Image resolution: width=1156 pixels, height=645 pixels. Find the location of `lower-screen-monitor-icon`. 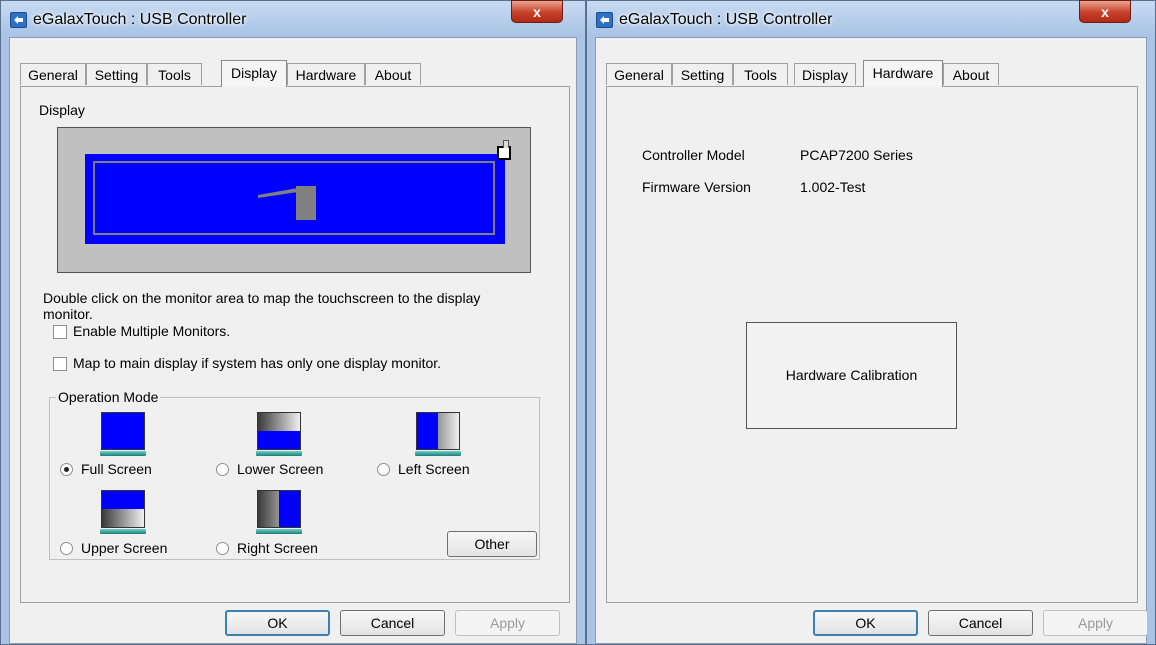

lower-screen-monitor-icon is located at coordinates (279, 434).